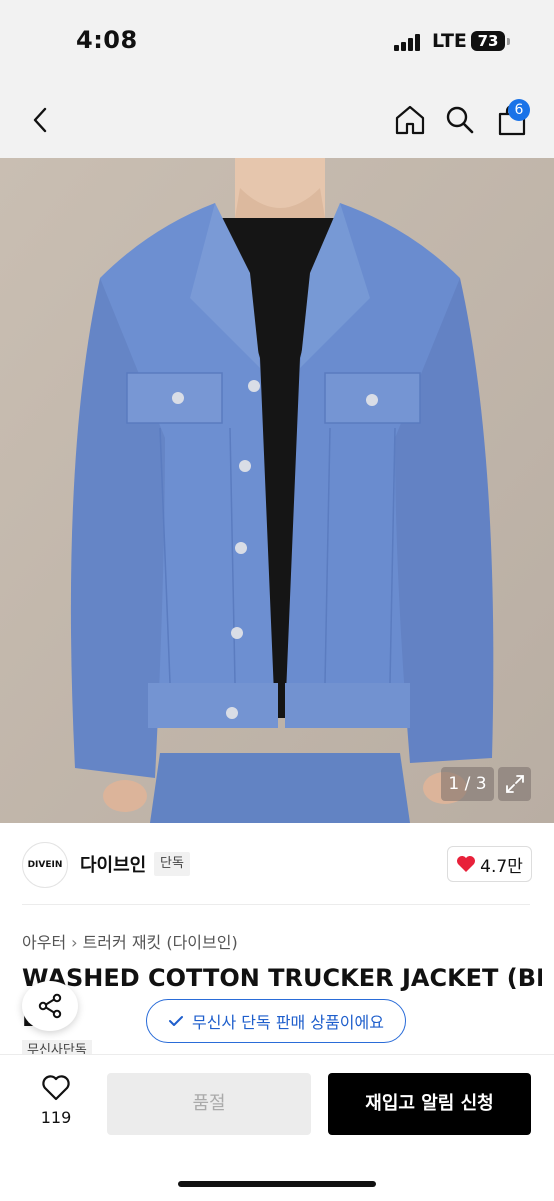 The image size is (554, 1201). I want to click on restock-alert-button: 재입고 알림 신청, so click(429, 1104).